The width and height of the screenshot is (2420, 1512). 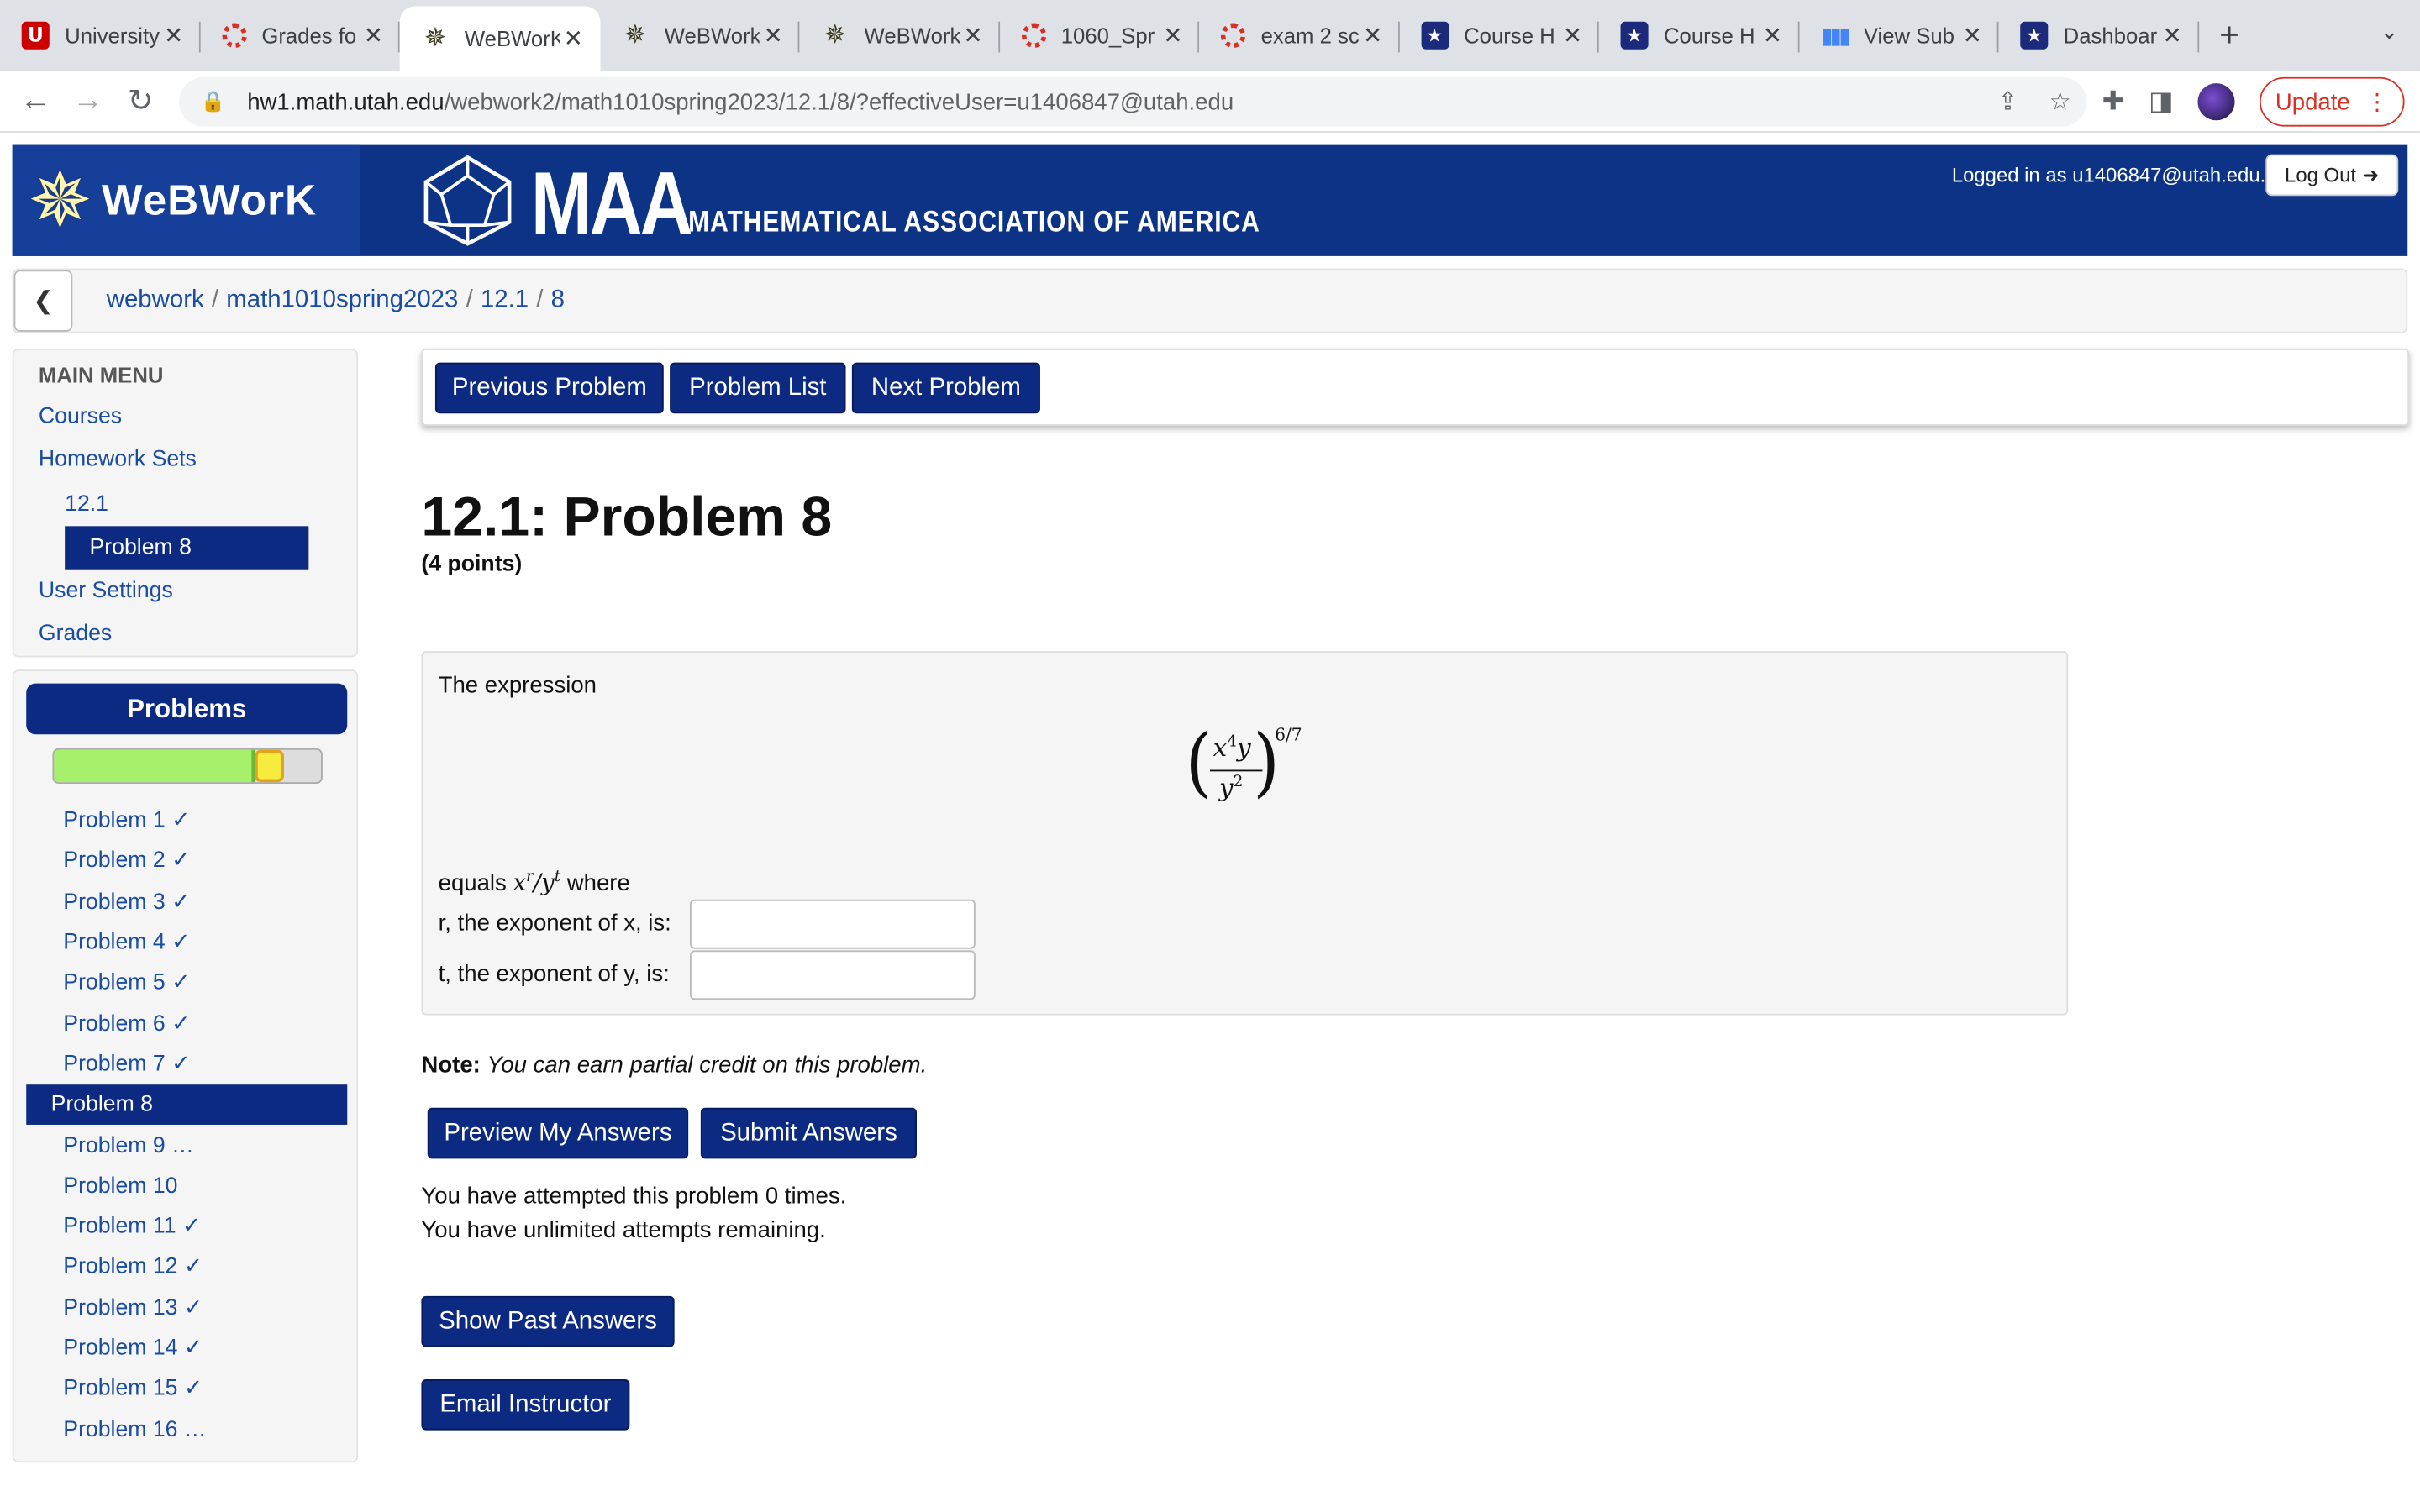 What do you see at coordinates (2108, 175) in the screenshot?
I see `logged-in-text: Logged in as u1406847@utah.edu.` at bounding box center [2108, 175].